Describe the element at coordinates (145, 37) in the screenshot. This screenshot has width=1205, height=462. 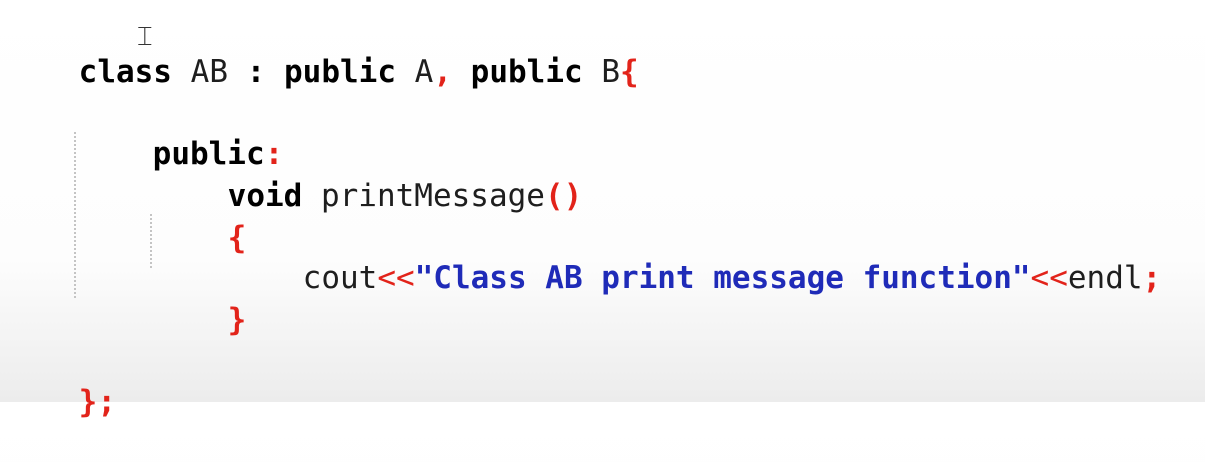
I see `text-cursor-icon: ⌶` at that location.